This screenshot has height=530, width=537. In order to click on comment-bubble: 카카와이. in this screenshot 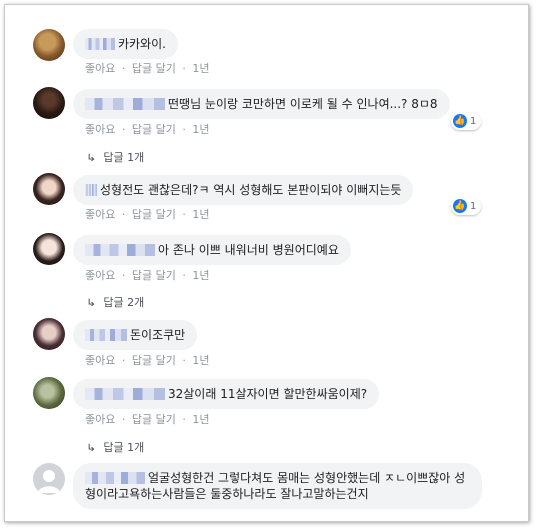, I will do `click(125, 44)`.